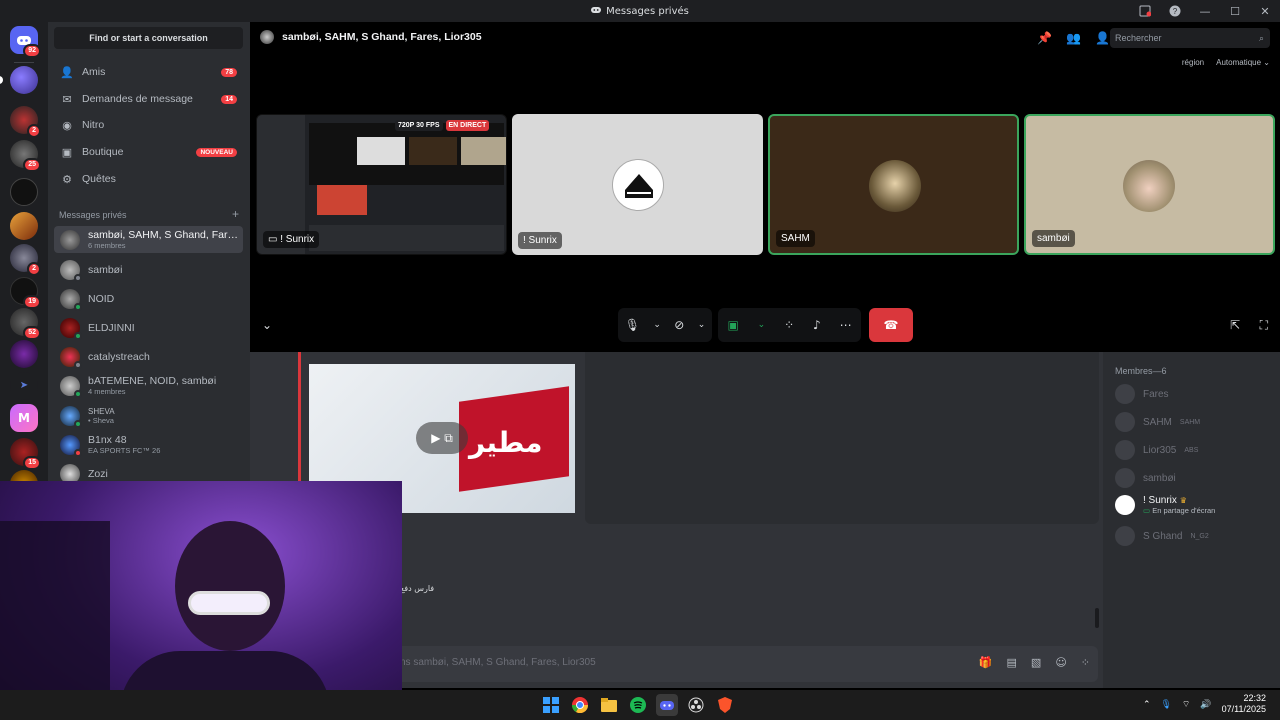  Describe the element at coordinates (1097, 618) in the screenshot. I see `scrollbar` at that location.